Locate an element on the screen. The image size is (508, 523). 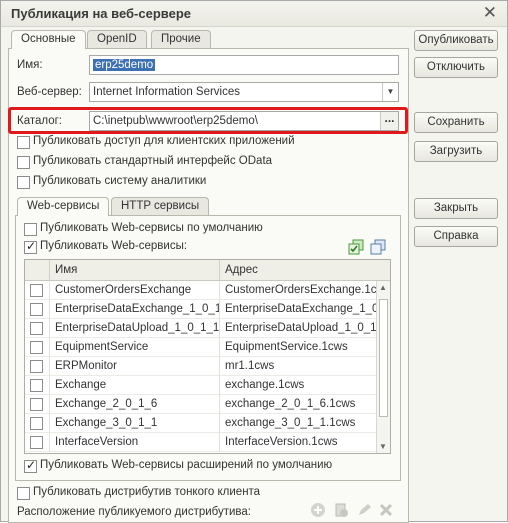
add-icon is located at coordinates (318, 510).